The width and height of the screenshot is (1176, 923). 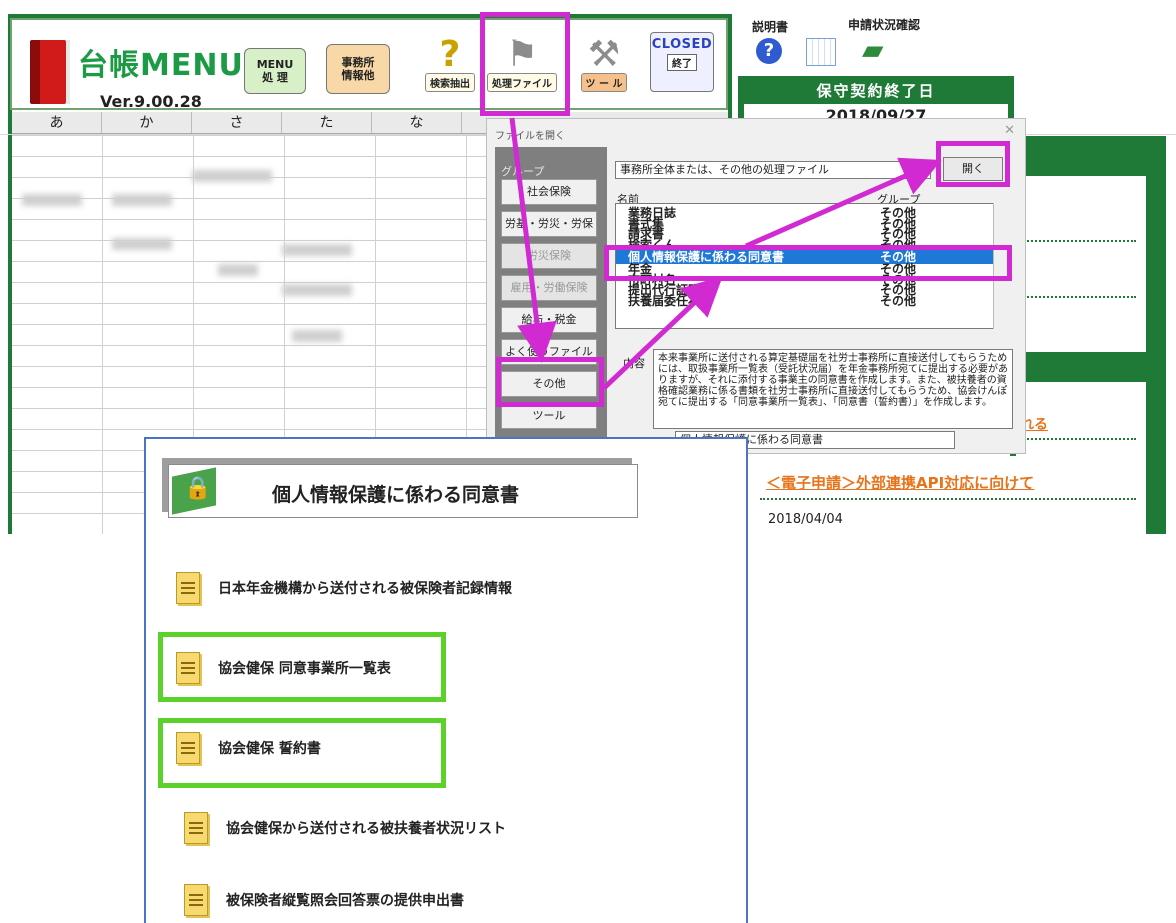 What do you see at coordinates (523, 171) in the screenshot?
I see `group-label: グループ` at bounding box center [523, 171].